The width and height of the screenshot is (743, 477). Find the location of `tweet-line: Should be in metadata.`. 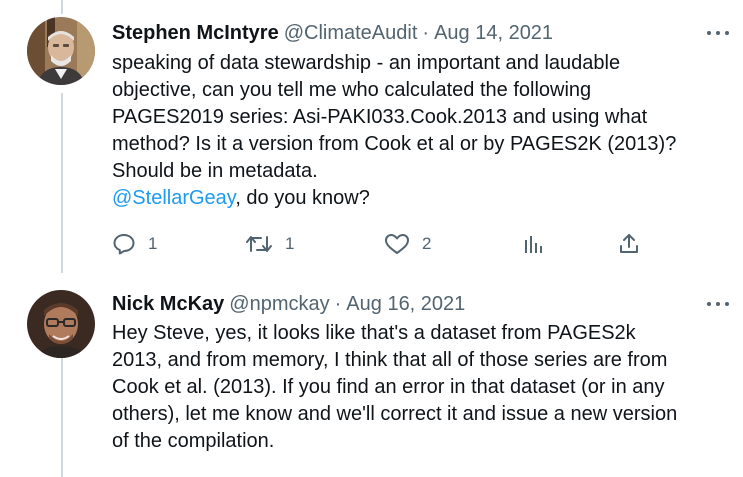

tweet-line: Should be in metadata. is located at coordinates (215, 171).